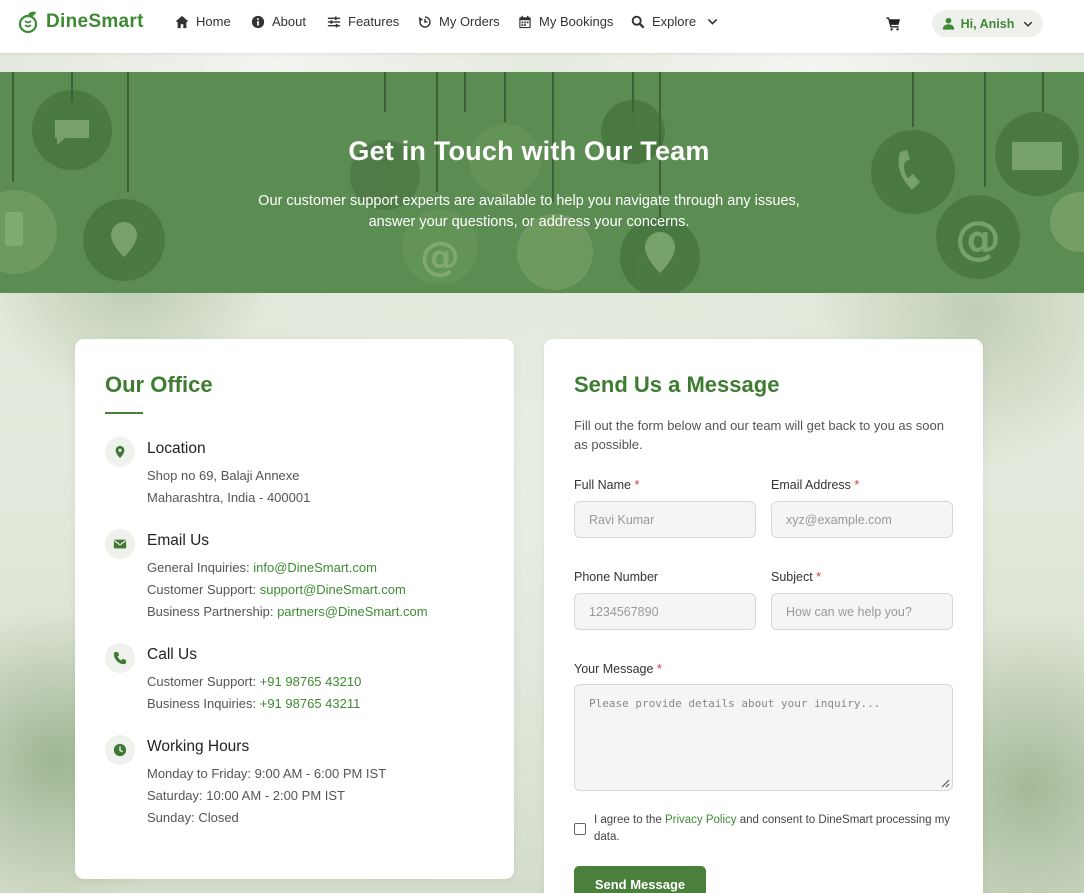 The height and width of the screenshot is (893, 1084). Describe the element at coordinates (424, 21) in the screenshot. I see `history-icon` at that location.